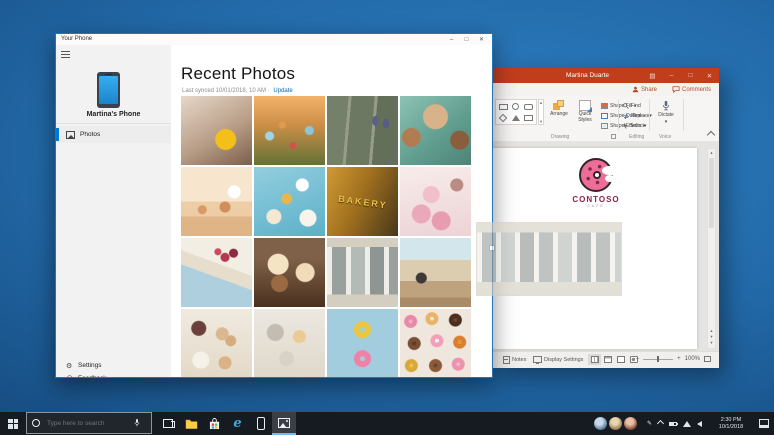 This screenshot has height=435, width=774. What do you see at coordinates (503, 106) in the screenshot?
I see `rectangle-shape-icon` at bounding box center [503, 106].